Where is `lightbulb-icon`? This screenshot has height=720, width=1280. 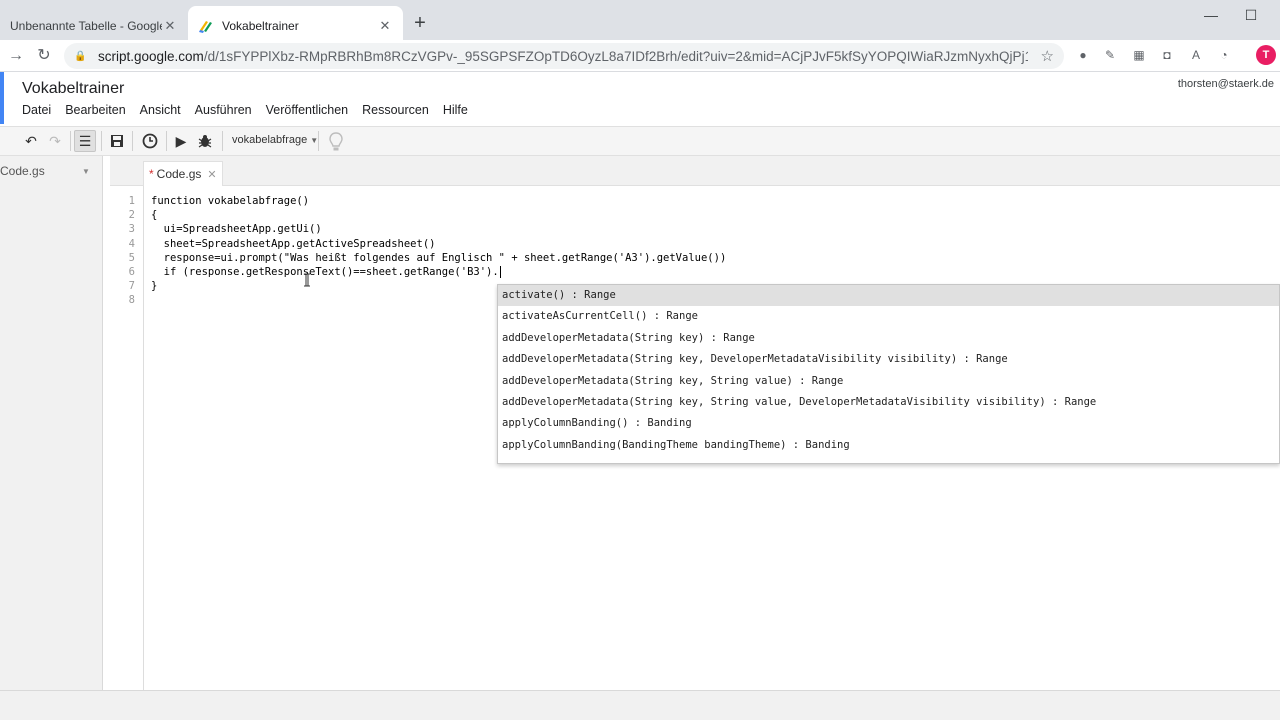
lightbulb-icon is located at coordinates (336, 142).